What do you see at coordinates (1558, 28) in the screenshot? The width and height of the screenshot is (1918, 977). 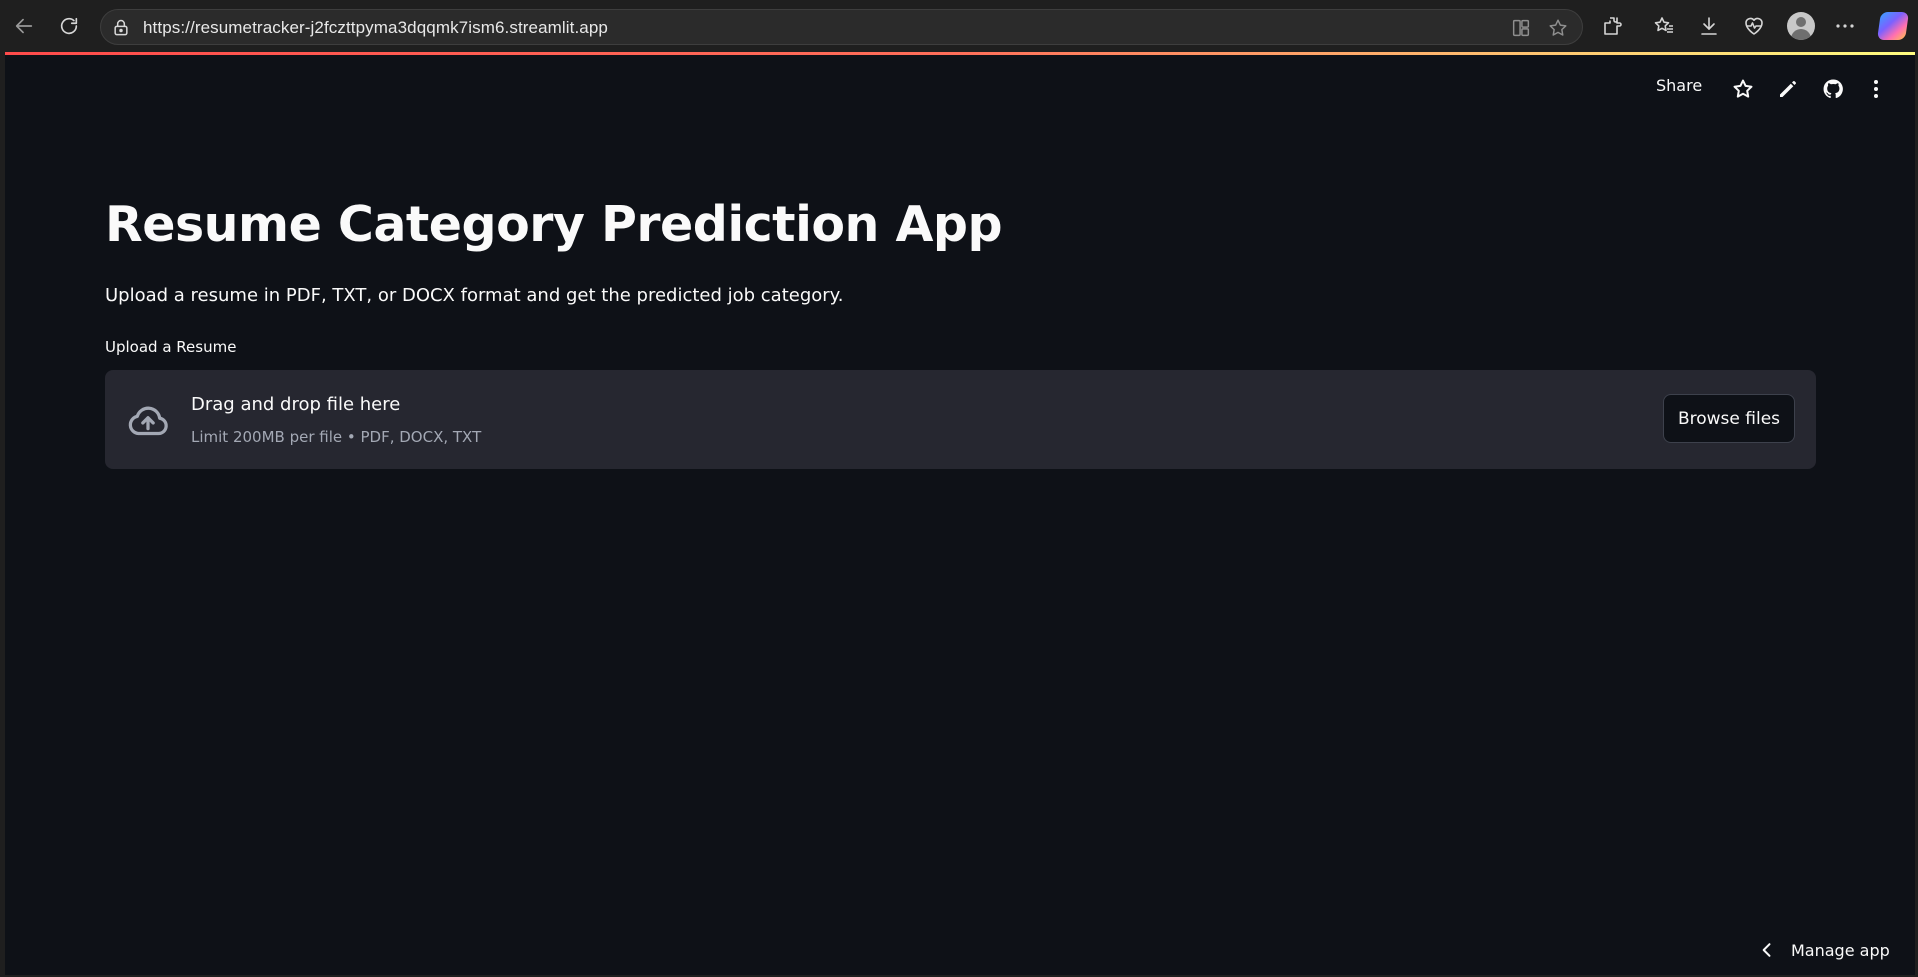 I see `favorite-star-icon` at bounding box center [1558, 28].